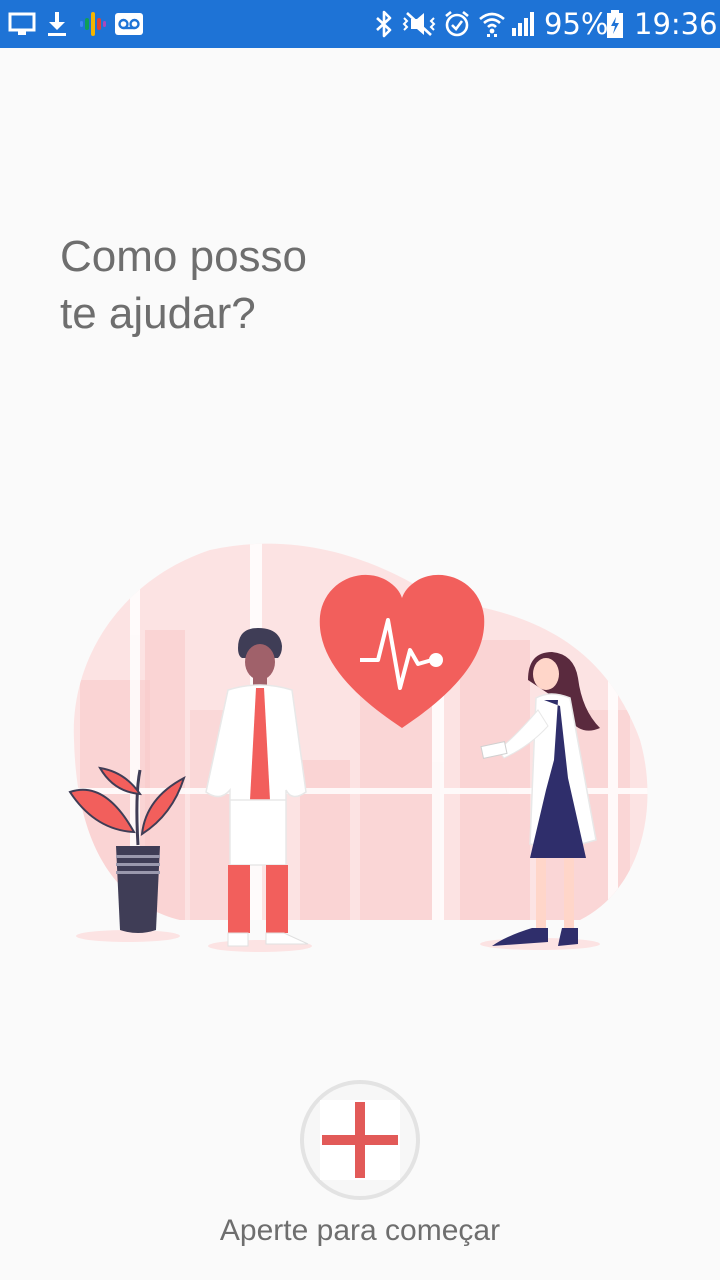 The height and width of the screenshot is (1280, 720). What do you see at coordinates (524, 24) in the screenshot?
I see `signal-icon` at bounding box center [524, 24].